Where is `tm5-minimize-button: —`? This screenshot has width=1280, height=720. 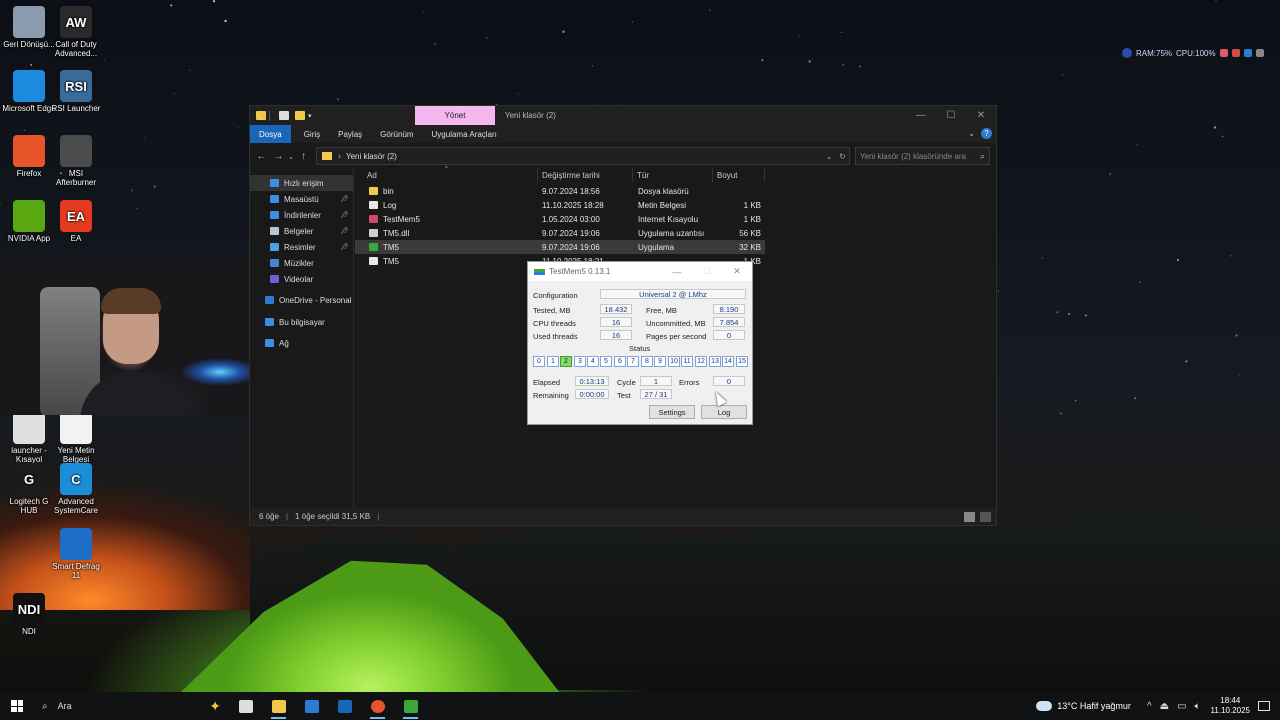 tm5-minimize-button: — is located at coordinates (677, 271).